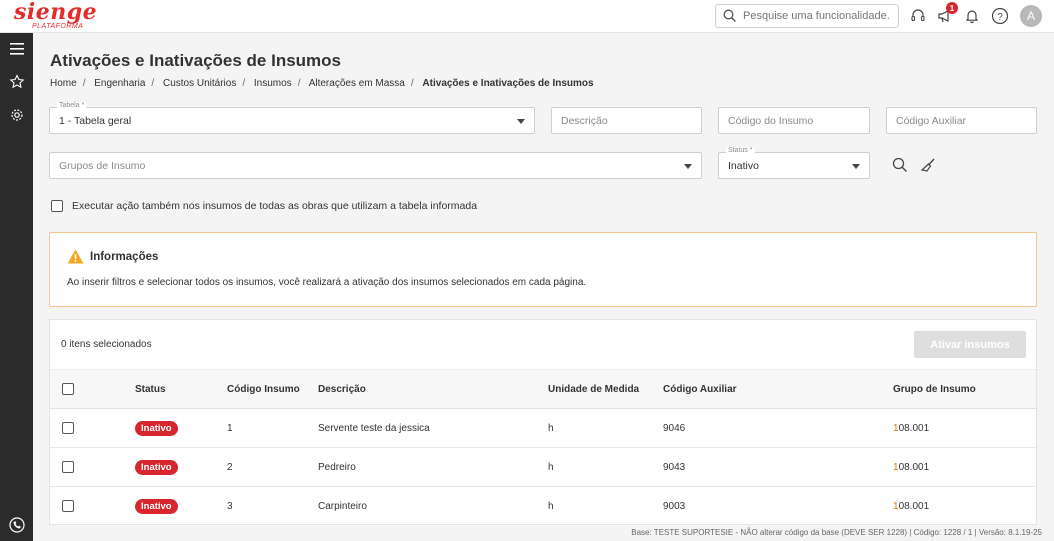 The image size is (1054, 541). Describe the element at coordinates (263, 389) in the screenshot. I see `column-codigo-insumo: Código Insumo` at that location.